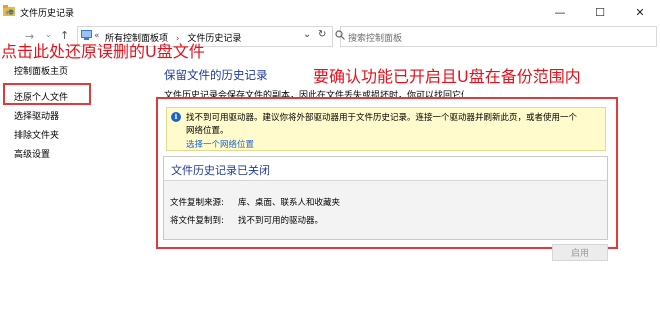  Describe the element at coordinates (281, 221) in the screenshot. I see `copy-destination-value: 找不到可用的驱动器。` at that location.